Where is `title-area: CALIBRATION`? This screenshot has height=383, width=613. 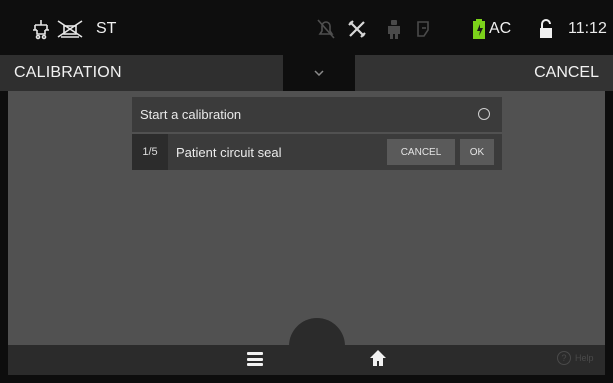
title-area: CALIBRATION is located at coordinates (141, 73).